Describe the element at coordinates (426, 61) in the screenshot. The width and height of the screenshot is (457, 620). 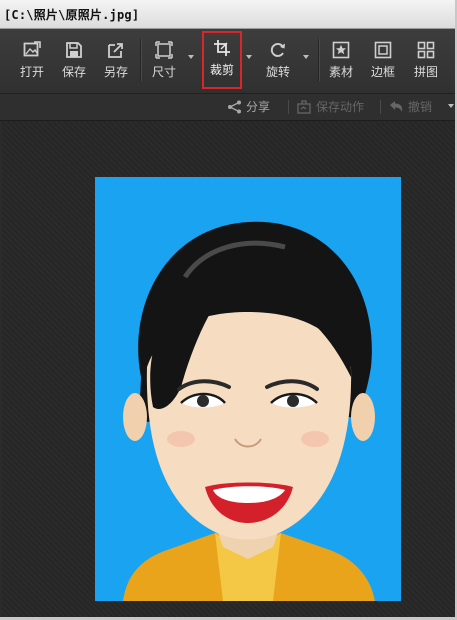
I see `collage-button: 拼图` at that location.